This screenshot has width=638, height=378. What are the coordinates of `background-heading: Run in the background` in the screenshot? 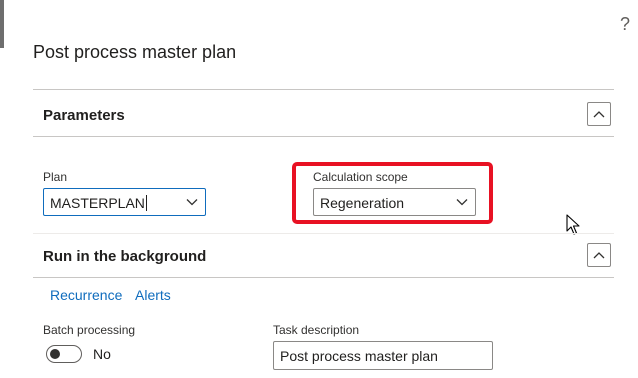 It's located at (125, 256).